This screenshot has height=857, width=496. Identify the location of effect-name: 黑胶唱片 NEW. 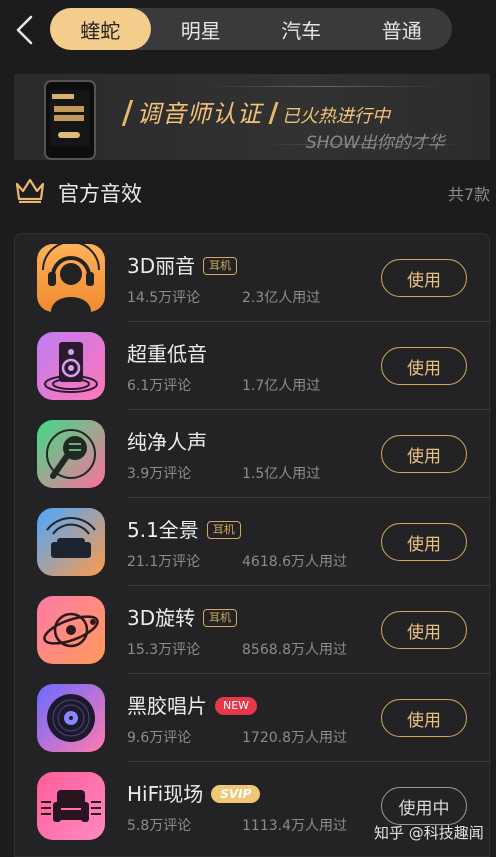
(192, 704).